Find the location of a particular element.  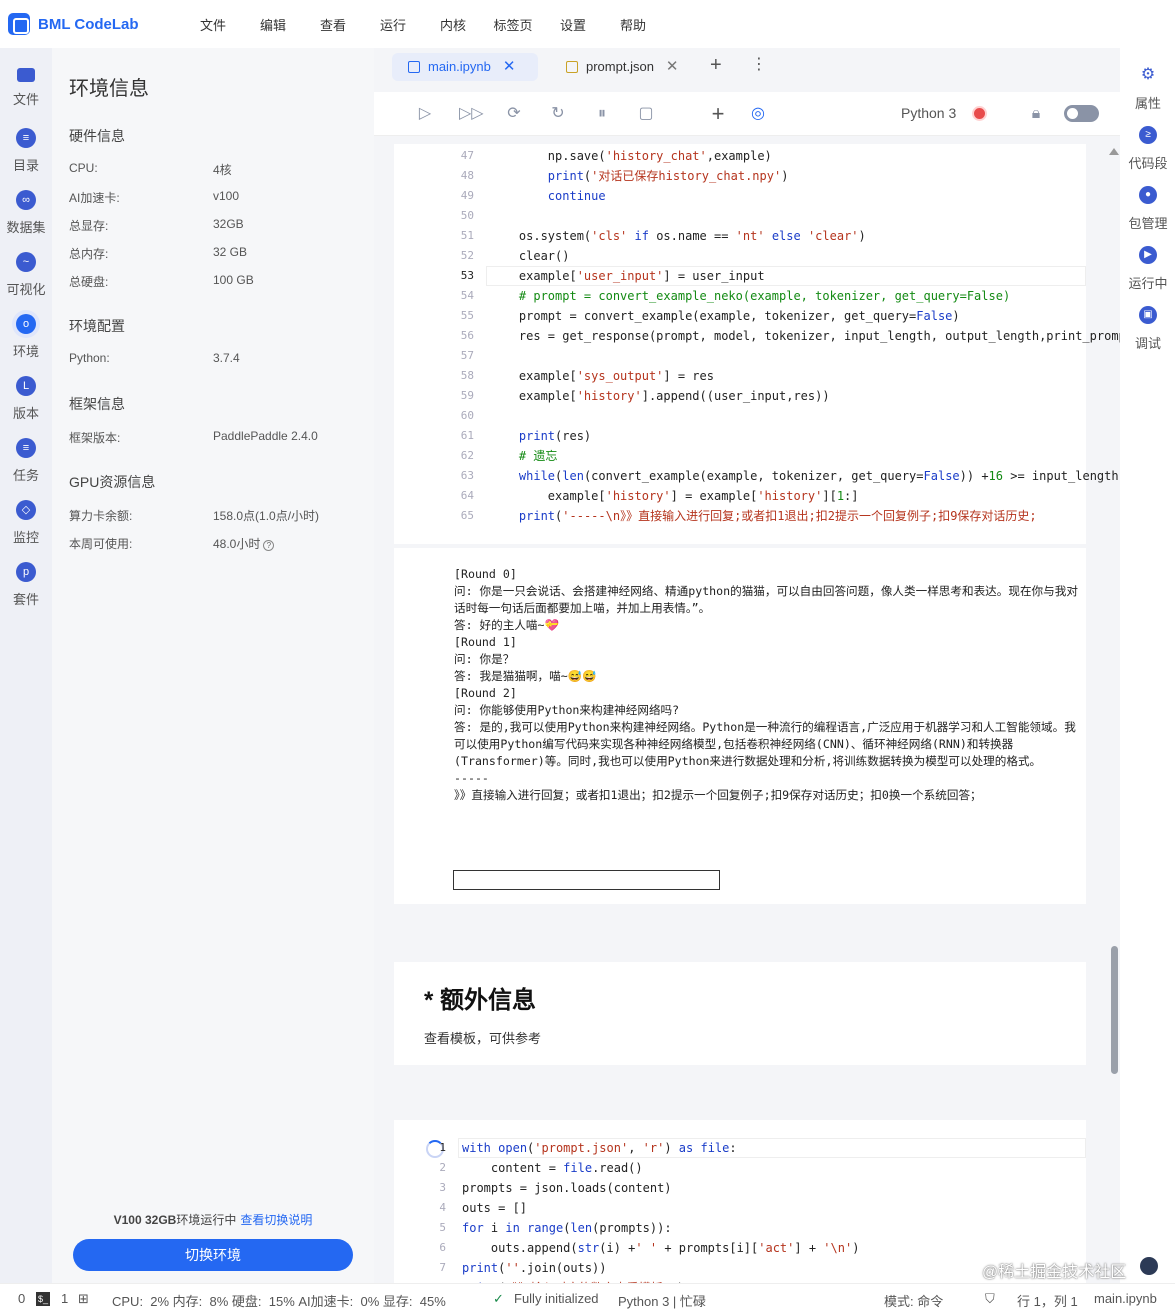

activity-toc: ≡ 目录 is located at coordinates (26, 151).